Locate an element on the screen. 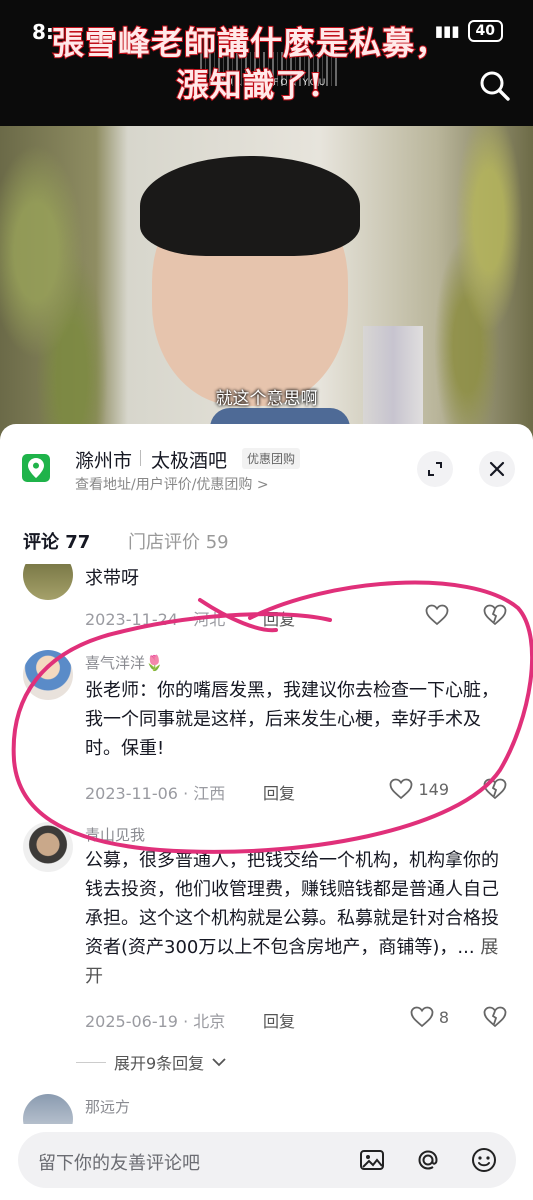  poi-subtitle-link: 查看地址/用户评价/优惠团购 > is located at coordinates (172, 484).